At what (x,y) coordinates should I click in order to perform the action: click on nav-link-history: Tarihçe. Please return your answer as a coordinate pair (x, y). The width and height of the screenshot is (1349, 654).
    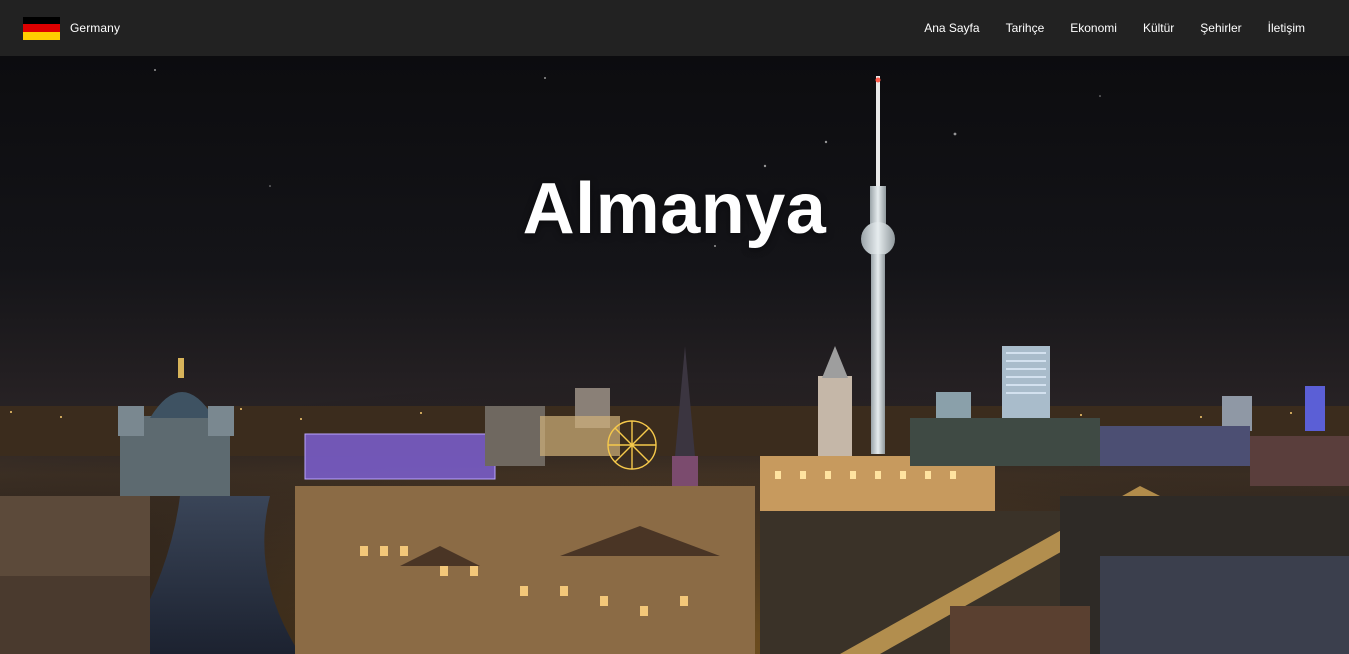
    Looking at the image, I should click on (1025, 28).